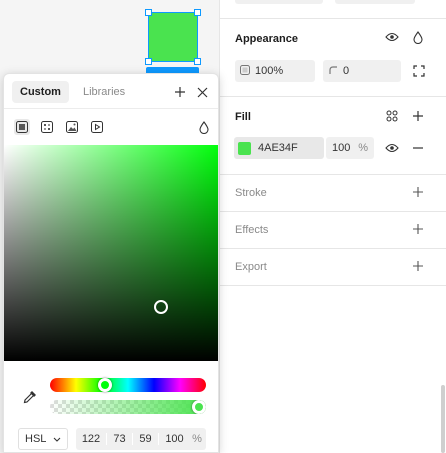 The image size is (446, 453). Describe the element at coordinates (251, 267) in the screenshot. I see `export-title: Export` at that location.